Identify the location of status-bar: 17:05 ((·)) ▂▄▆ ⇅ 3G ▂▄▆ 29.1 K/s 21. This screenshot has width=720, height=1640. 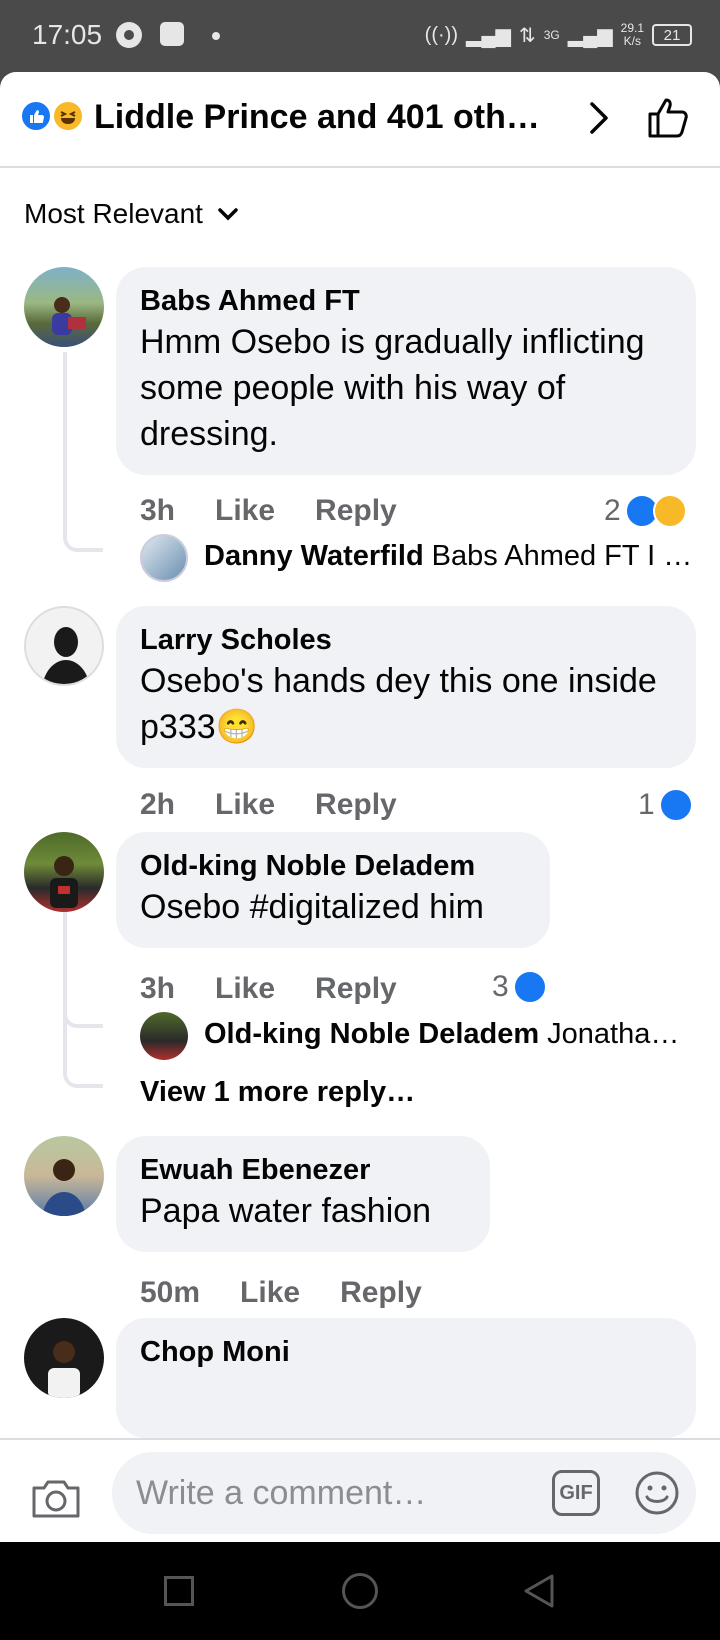
(360, 35).